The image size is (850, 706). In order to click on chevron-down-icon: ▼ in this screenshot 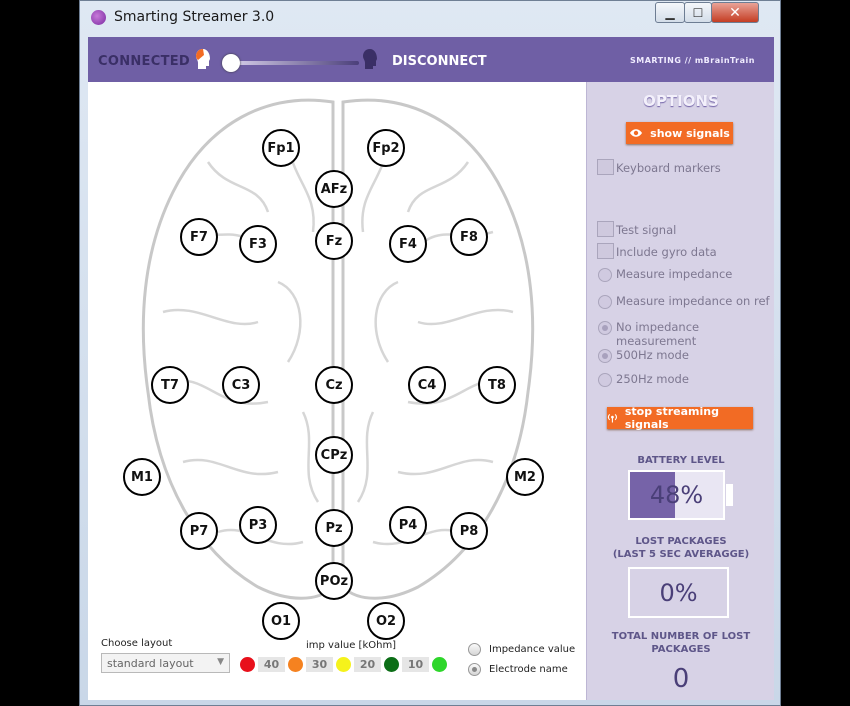, I will do `click(220, 662)`.